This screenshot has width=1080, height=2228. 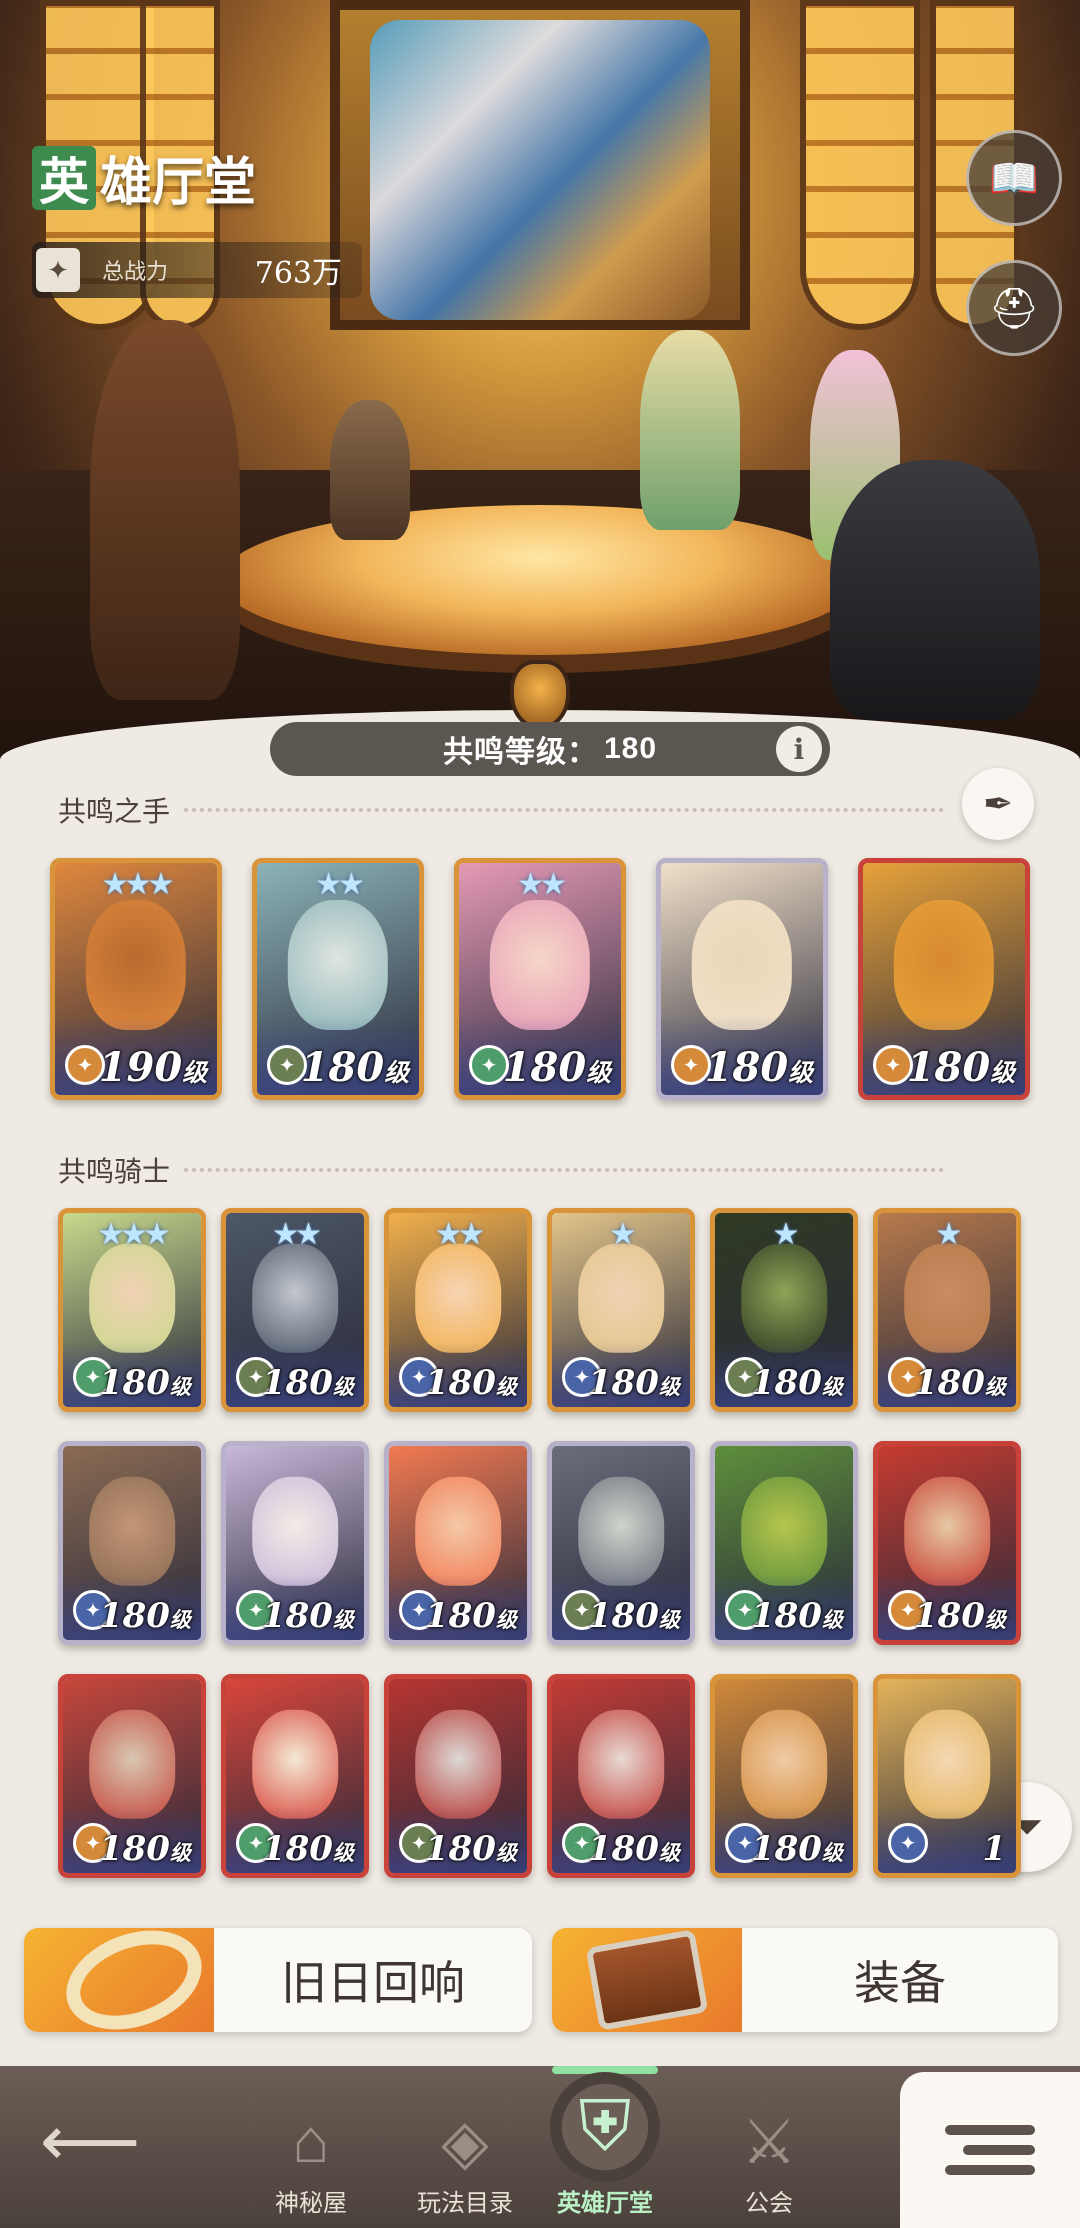 I want to click on echoes-of-the-past-button: 旧日回响, so click(x=278, y=1980).